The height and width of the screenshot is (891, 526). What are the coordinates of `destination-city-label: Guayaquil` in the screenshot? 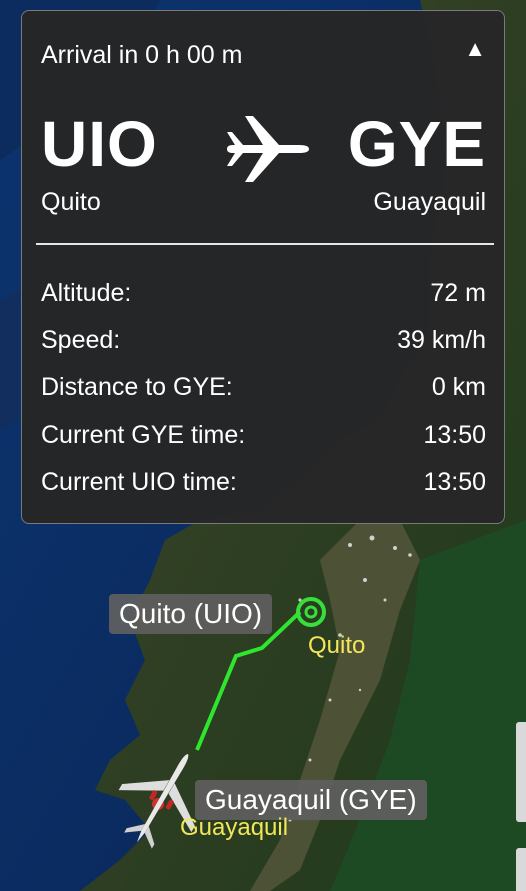 It's located at (234, 827).